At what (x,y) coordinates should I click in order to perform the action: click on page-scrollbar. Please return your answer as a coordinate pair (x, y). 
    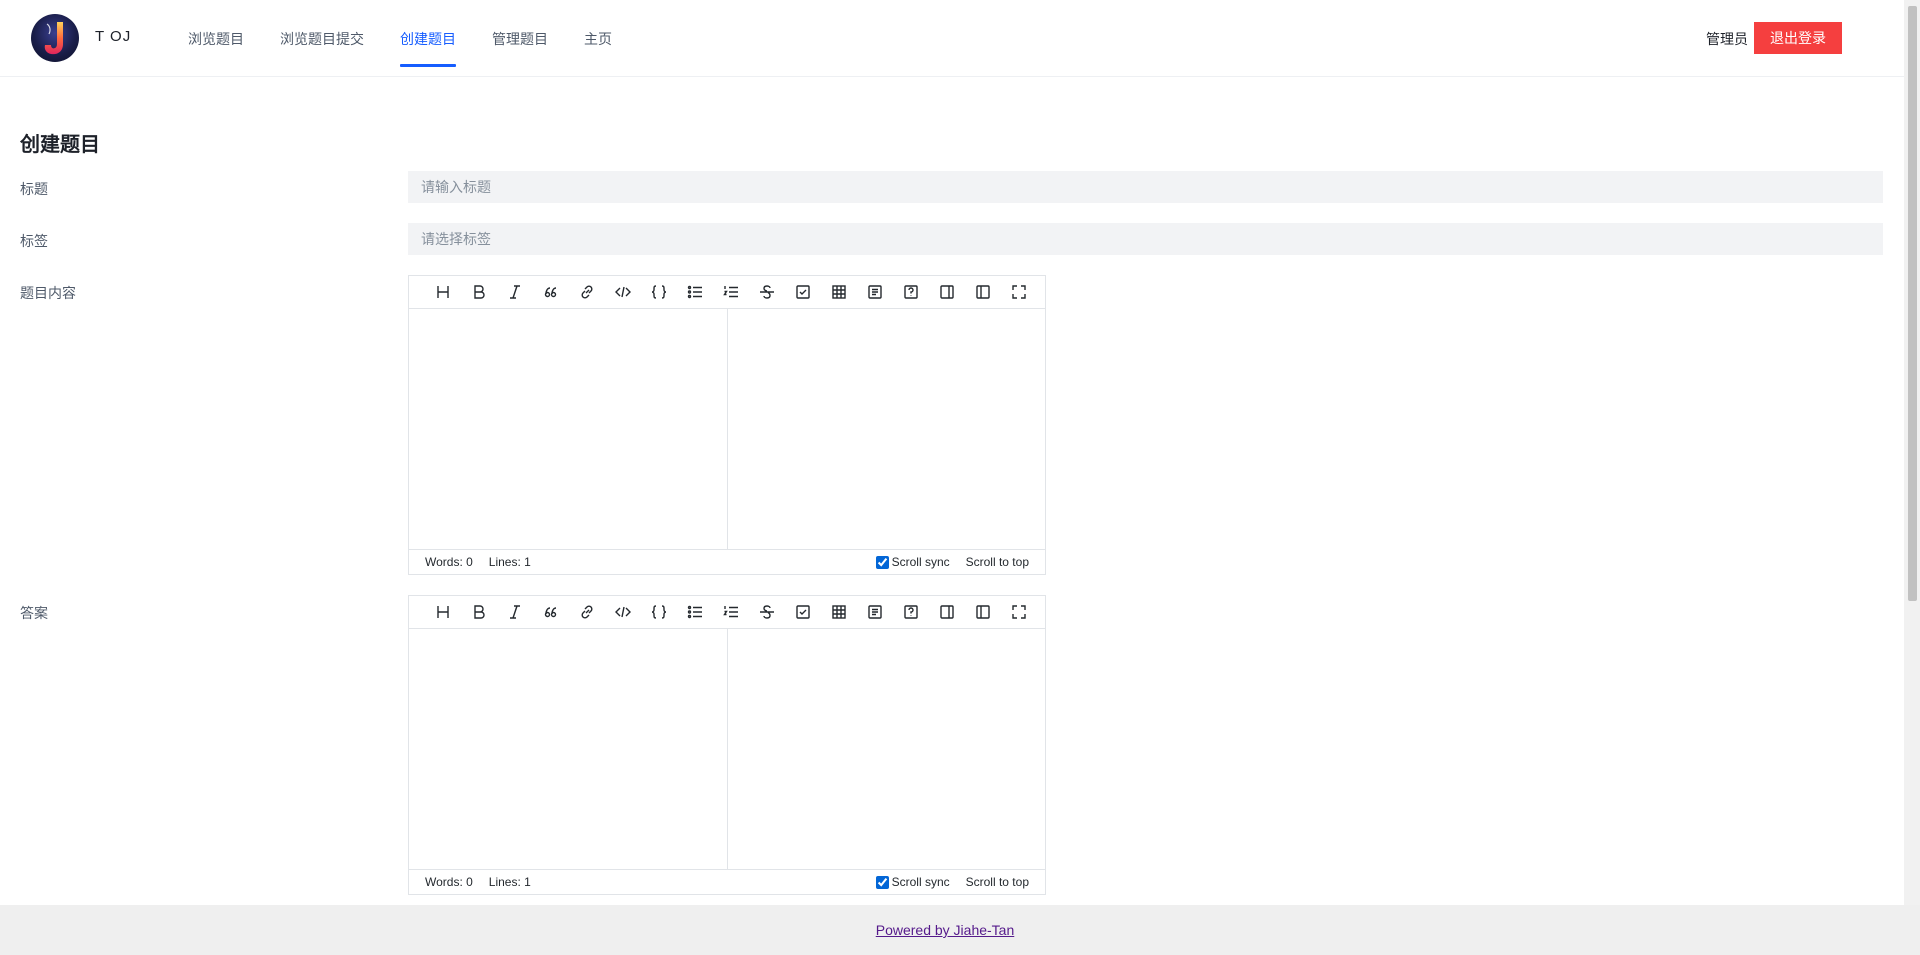
    Looking at the image, I should click on (1912, 452).